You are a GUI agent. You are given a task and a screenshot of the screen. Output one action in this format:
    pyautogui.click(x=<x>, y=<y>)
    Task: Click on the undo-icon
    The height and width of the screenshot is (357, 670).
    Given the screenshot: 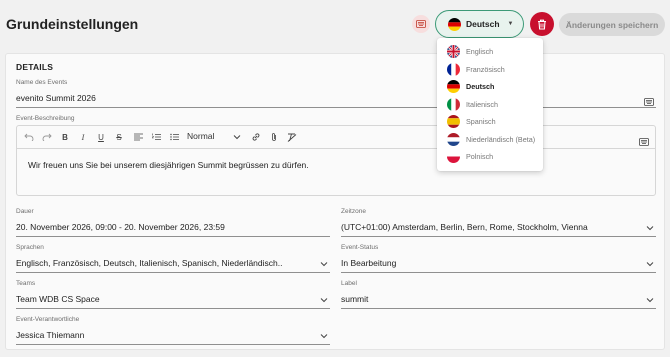 What is the action you would take?
    pyautogui.click(x=29, y=137)
    